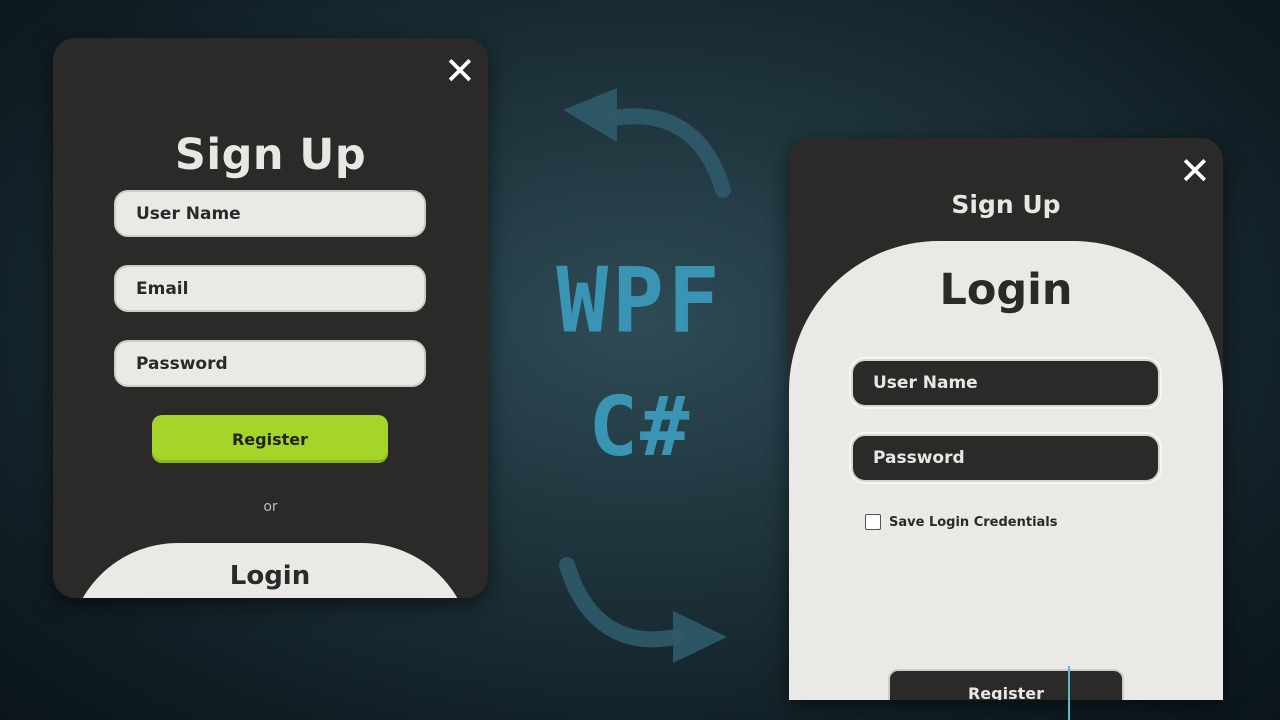  I want to click on curved-arrow-bottom-icon, so click(643, 610).